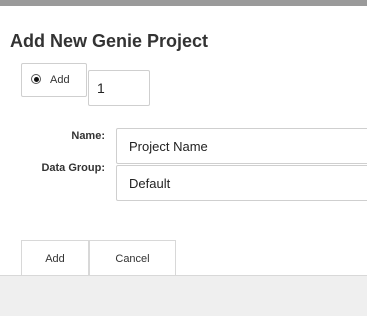 The width and height of the screenshot is (367, 316). What do you see at coordinates (241, 183) in the screenshot?
I see `data-group-input` at bounding box center [241, 183].